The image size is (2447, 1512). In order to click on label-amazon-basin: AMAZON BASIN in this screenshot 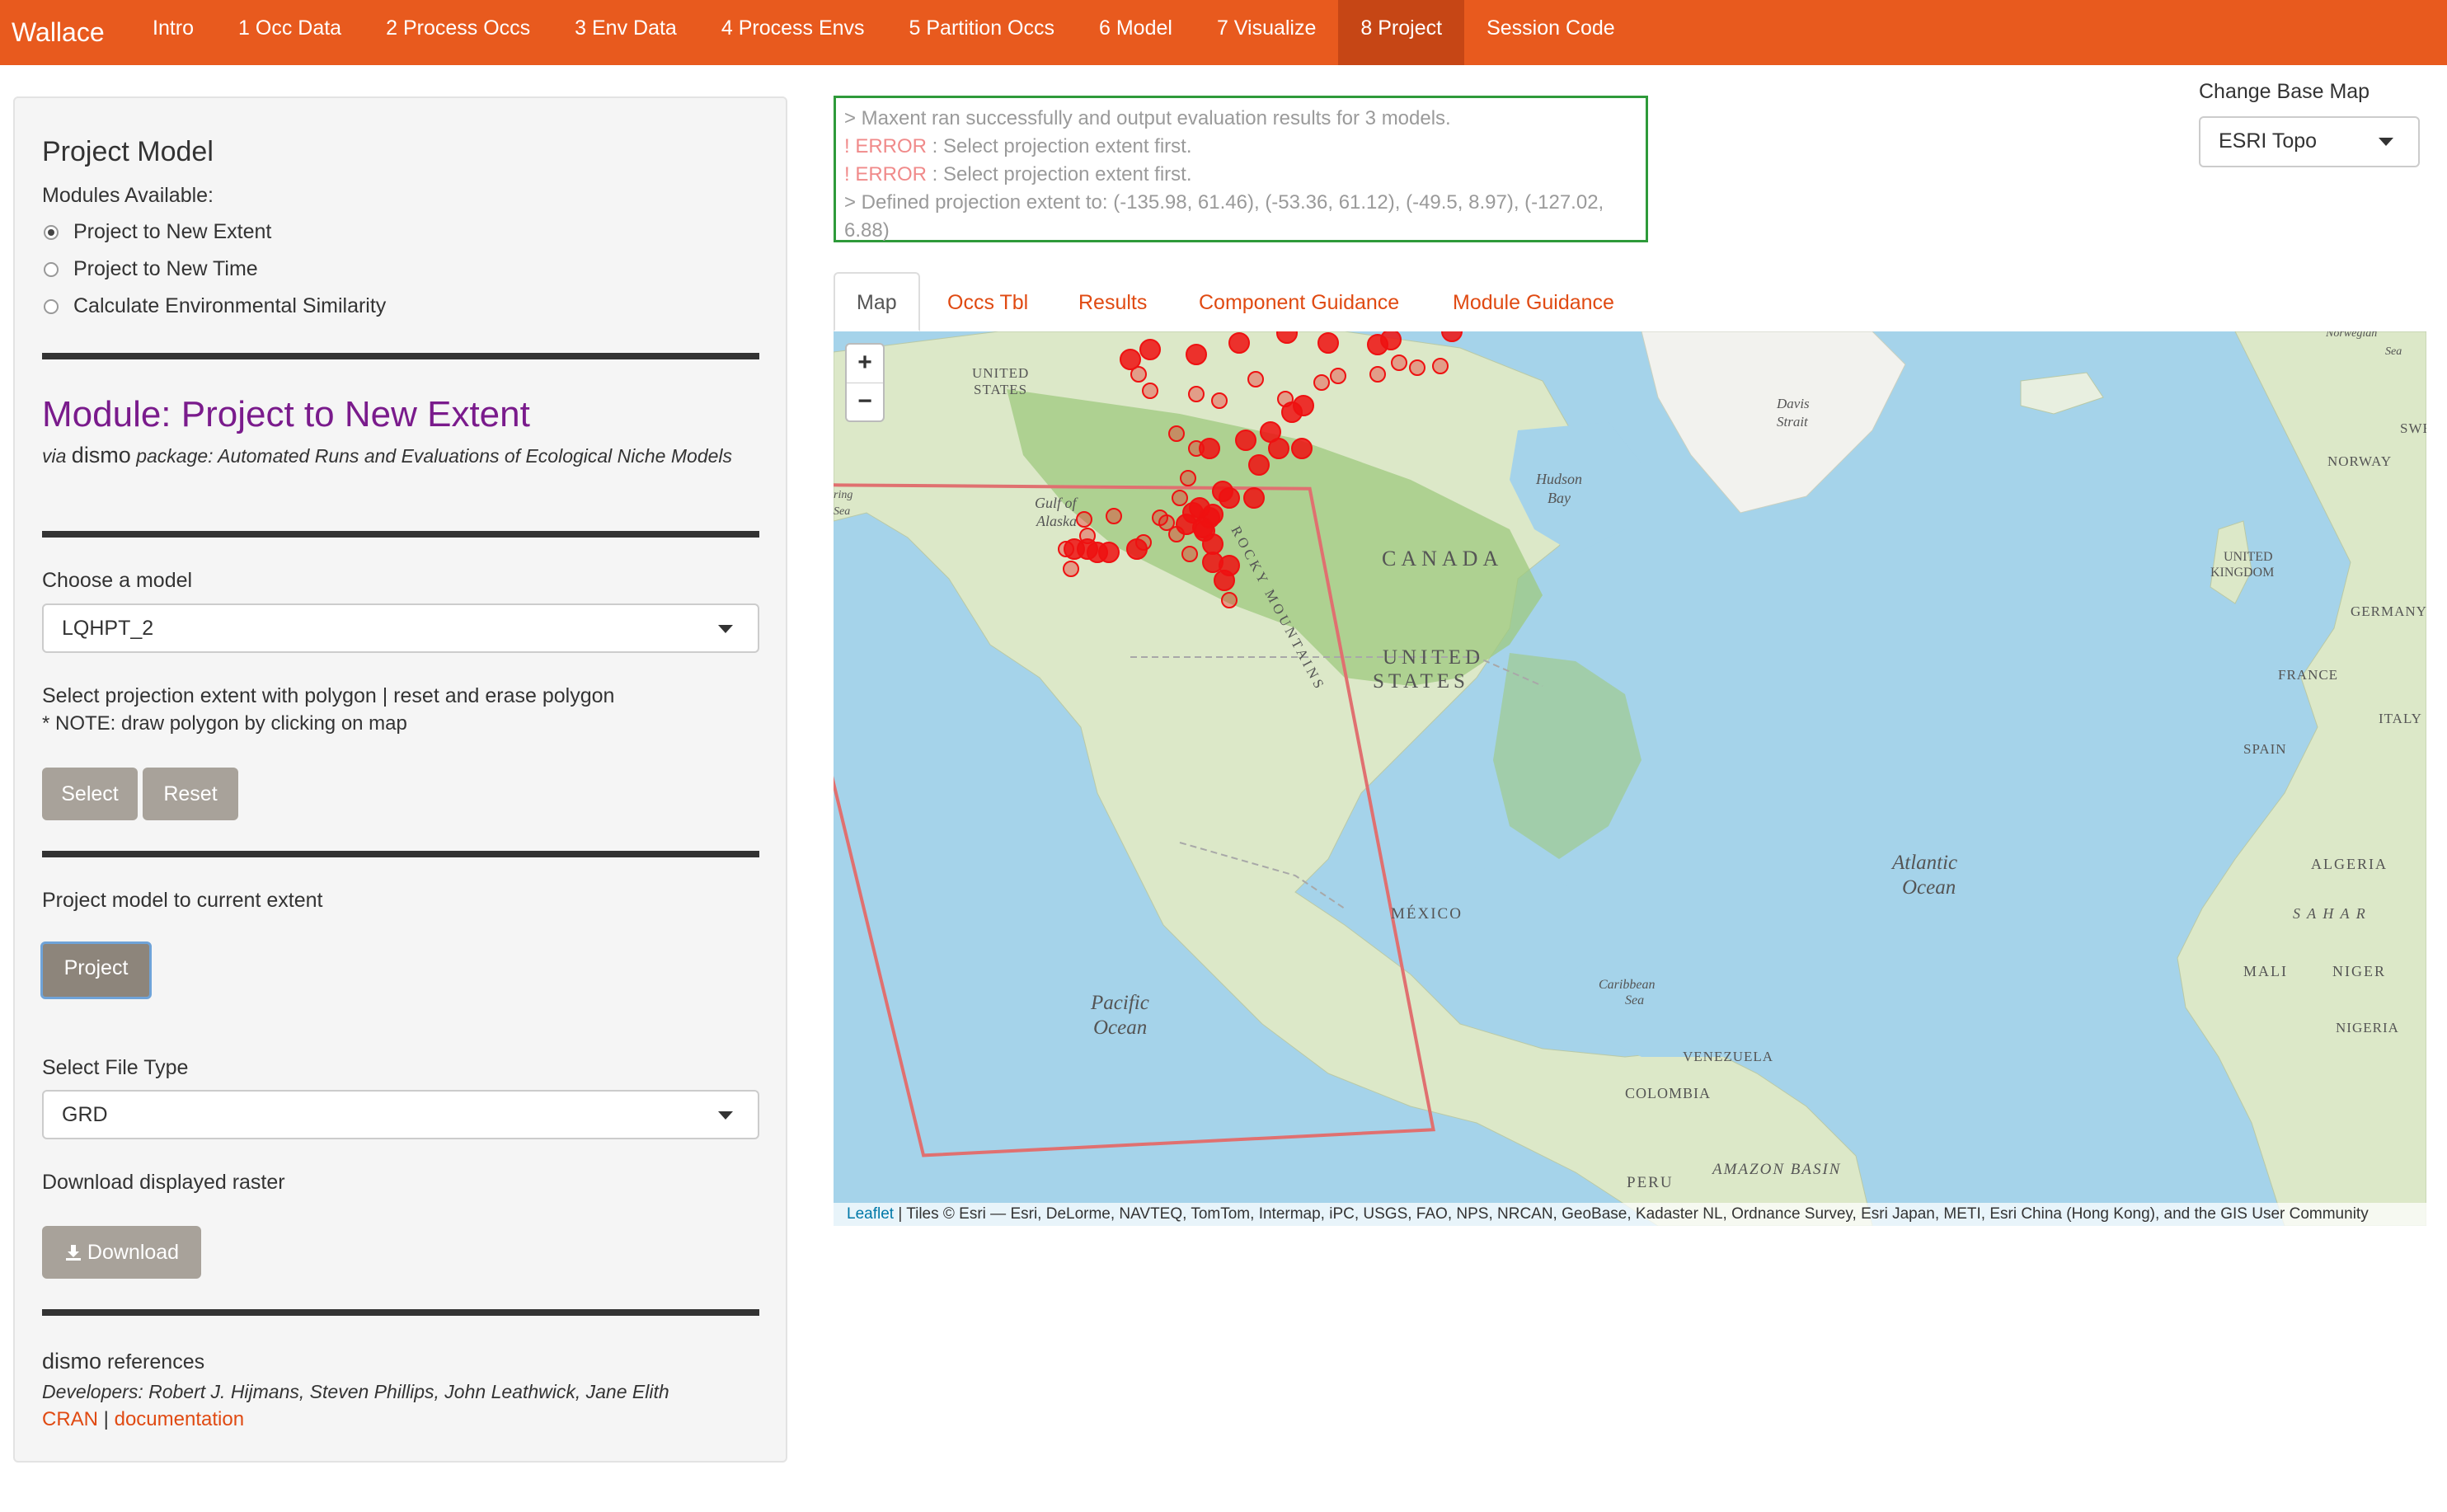, I will do `click(1776, 1169)`.